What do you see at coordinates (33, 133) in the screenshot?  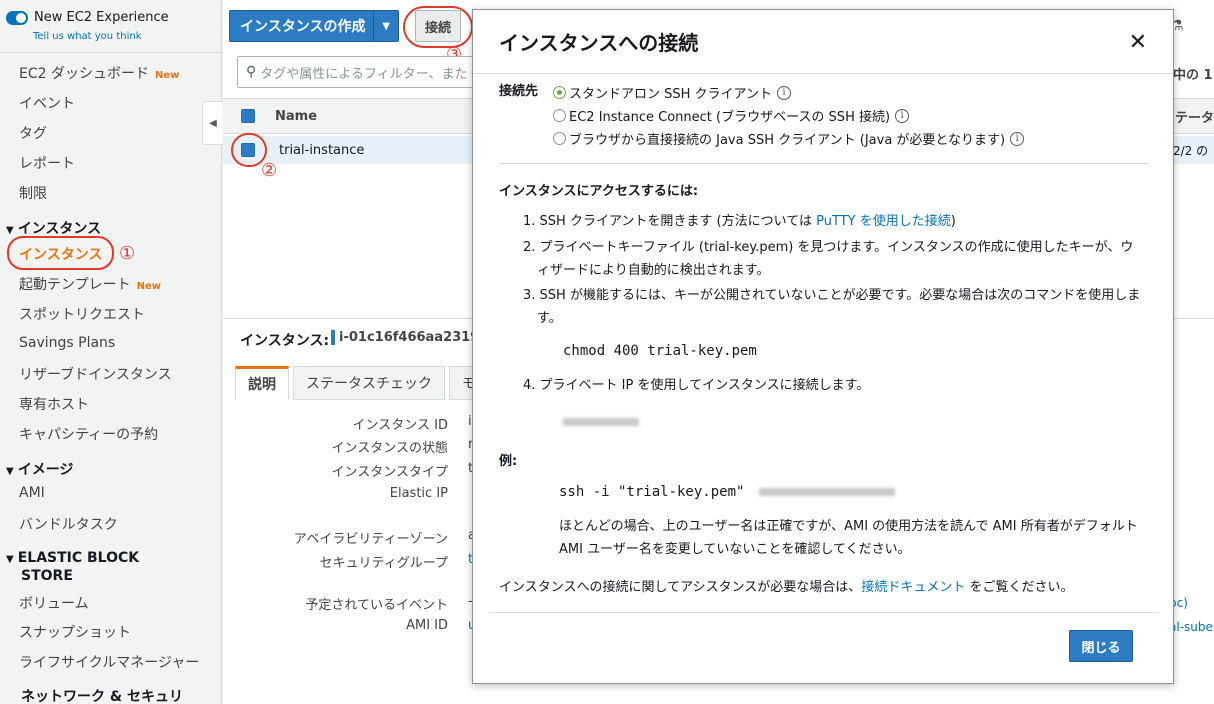 I see `sidebar-item-tags: タグ` at bounding box center [33, 133].